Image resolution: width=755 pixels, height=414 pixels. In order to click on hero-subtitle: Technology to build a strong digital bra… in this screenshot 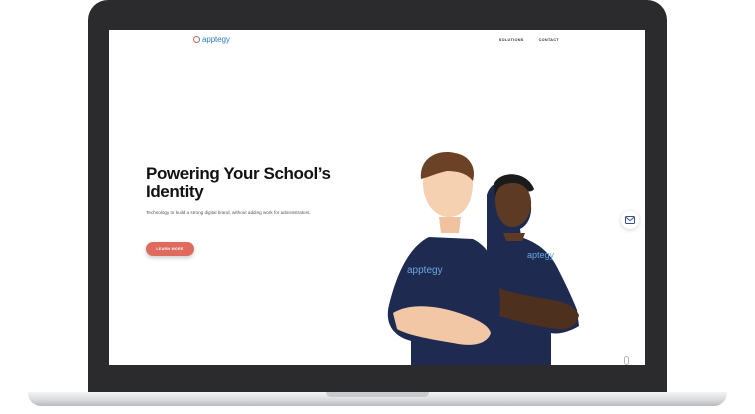, I will do `click(228, 212)`.